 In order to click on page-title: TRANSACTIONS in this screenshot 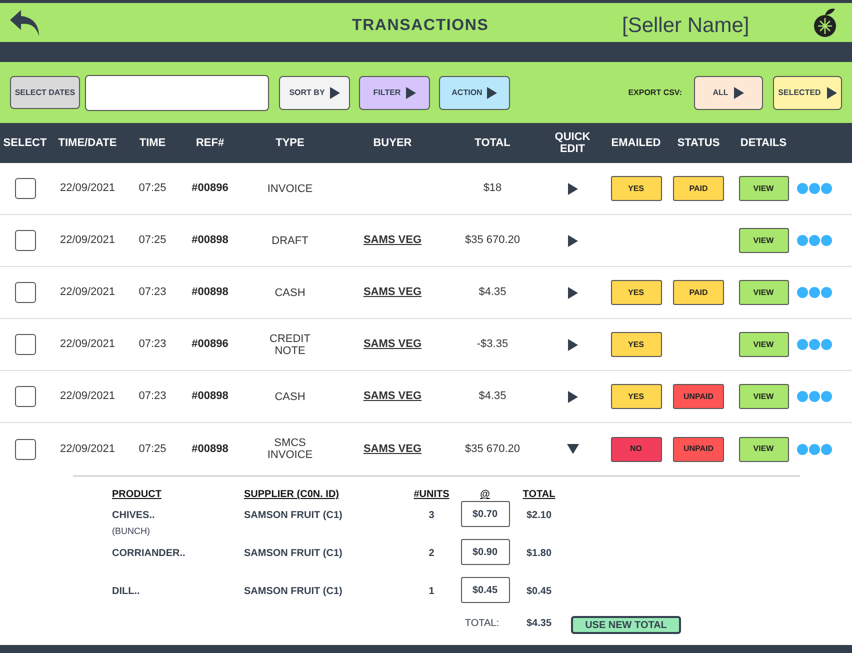, I will do `click(420, 26)`.